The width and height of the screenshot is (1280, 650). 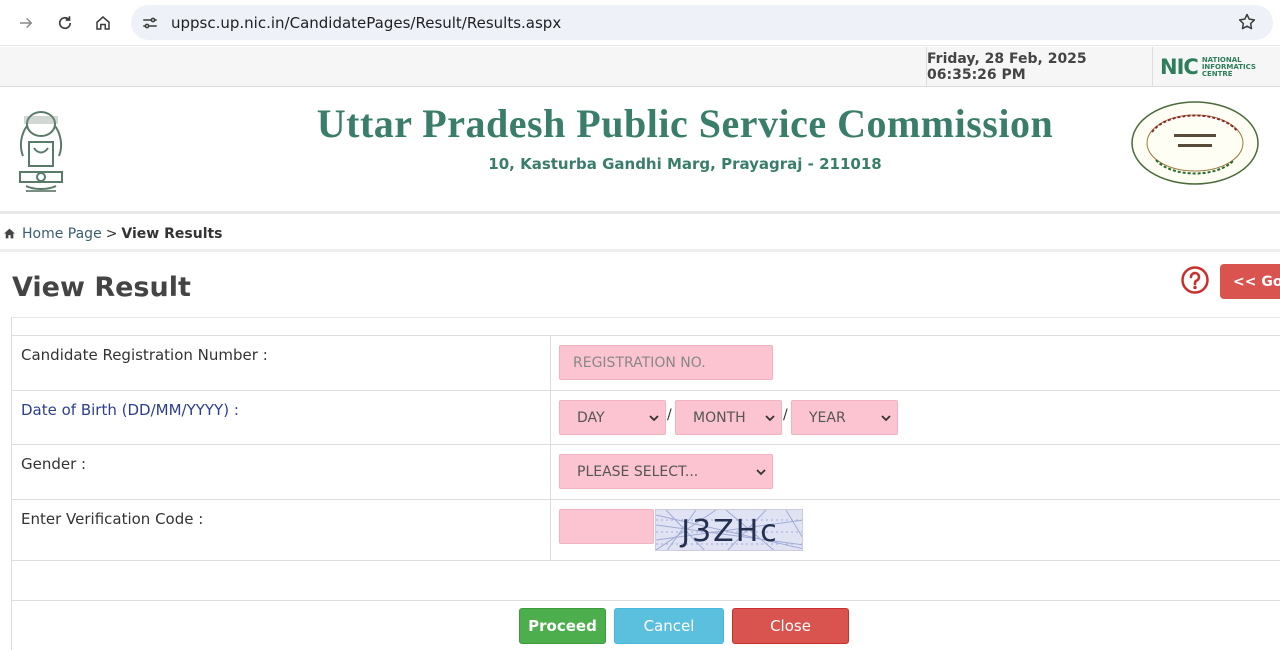 What do you see at coordinates (144, 355) in the screenshot?
I see `registration-label: Candidate Registration Number :` at bounding box center [144, 355].